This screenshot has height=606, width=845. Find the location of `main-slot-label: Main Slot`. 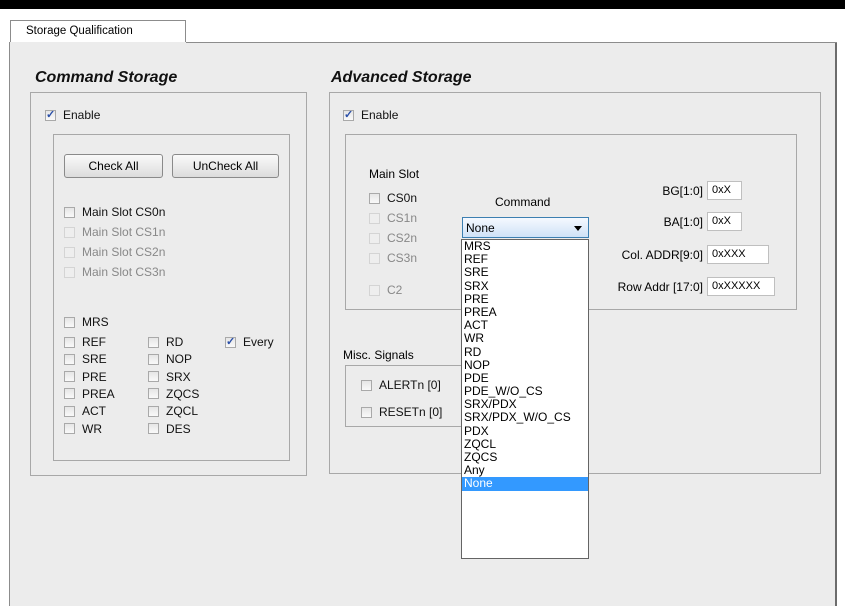

main-slot-label: Main Slot is located at coordinates (394, 174).